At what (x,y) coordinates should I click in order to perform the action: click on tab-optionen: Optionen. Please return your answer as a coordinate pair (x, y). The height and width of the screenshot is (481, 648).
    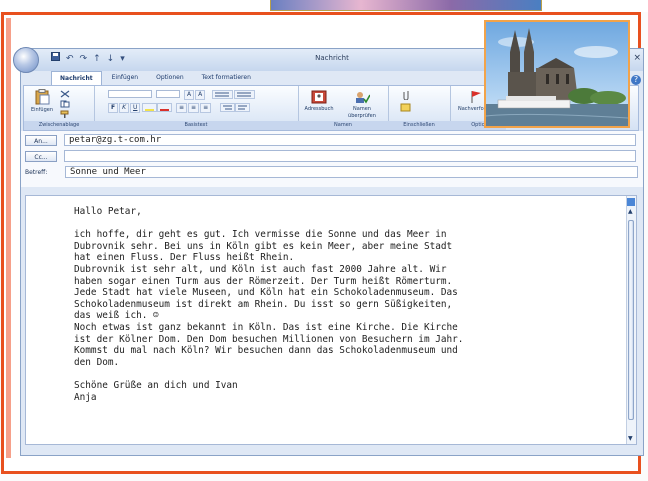
    Looking at the image, I should click on (170, 78).